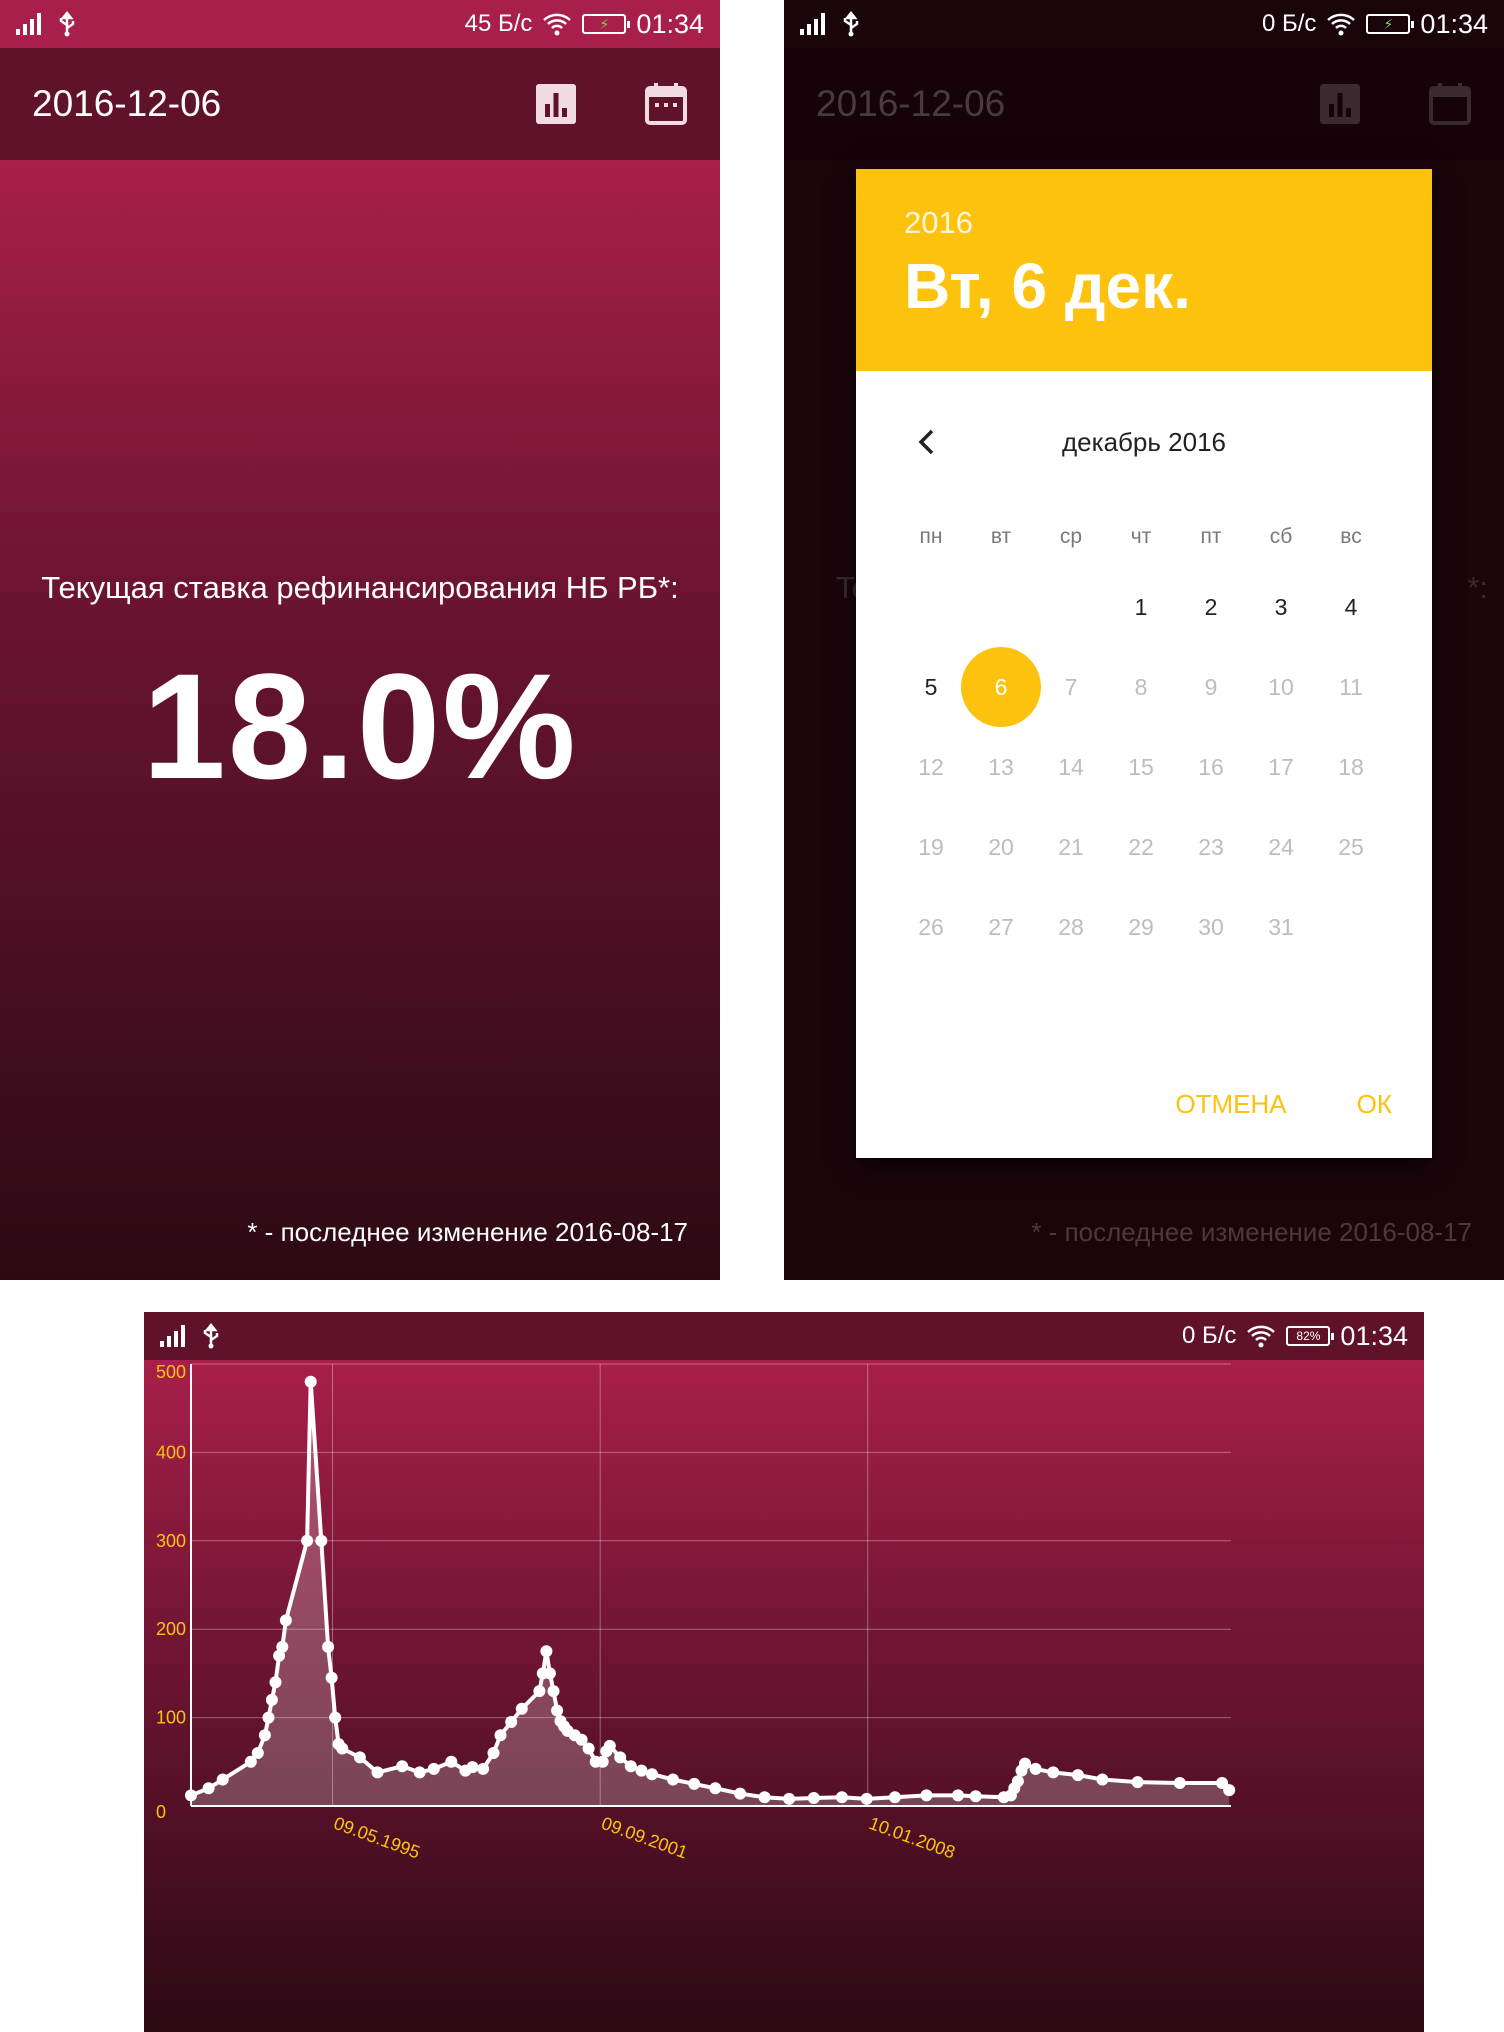  I want to click on day-number: 6, so click(1001, 686).